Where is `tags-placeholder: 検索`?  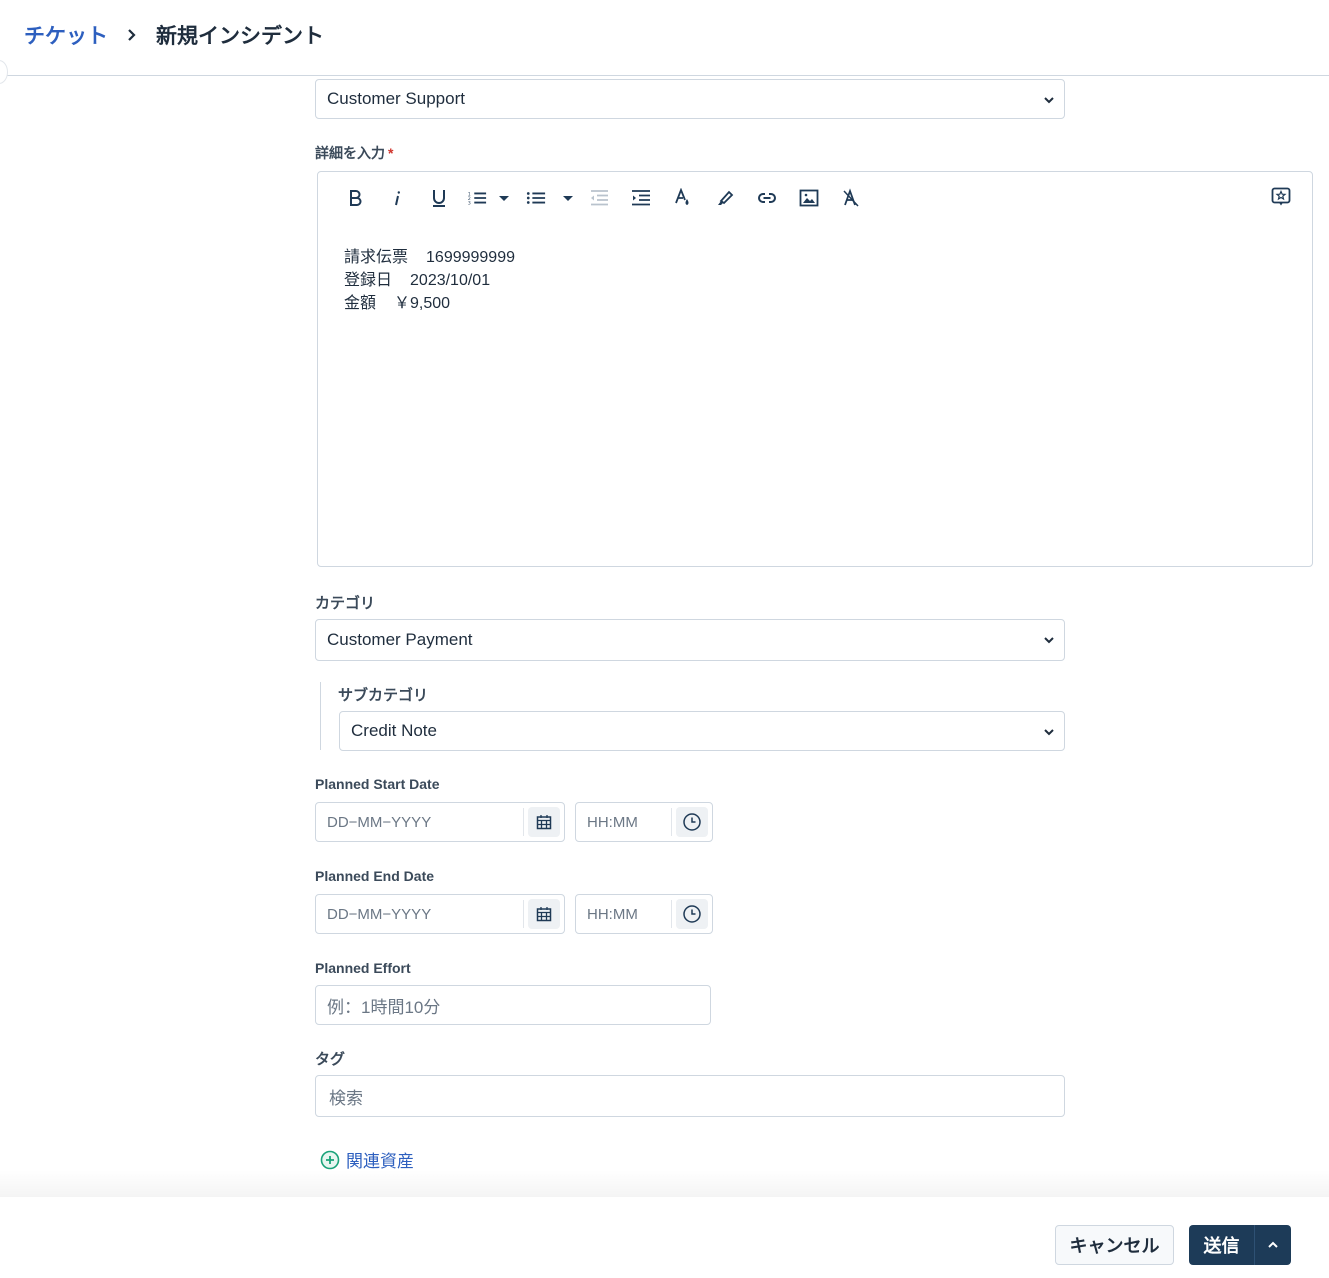
tags-placeholder: 検索 is located at coordinates (346, 1098).